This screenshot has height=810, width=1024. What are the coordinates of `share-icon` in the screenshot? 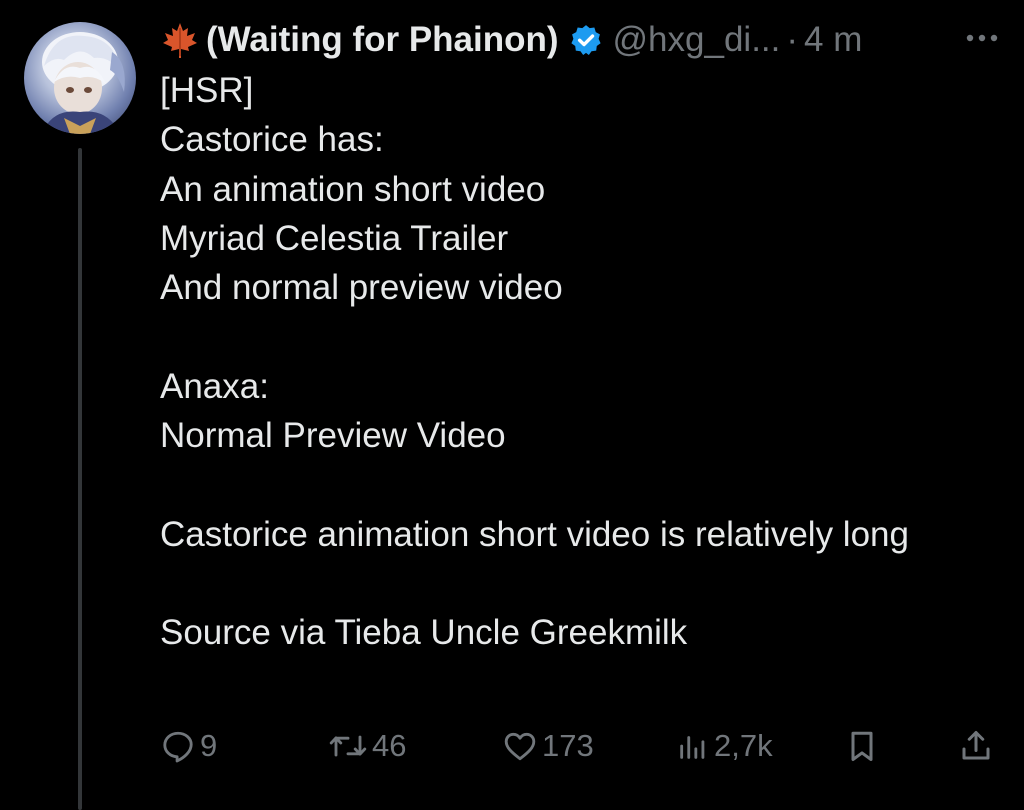 It's located at (976, 745).